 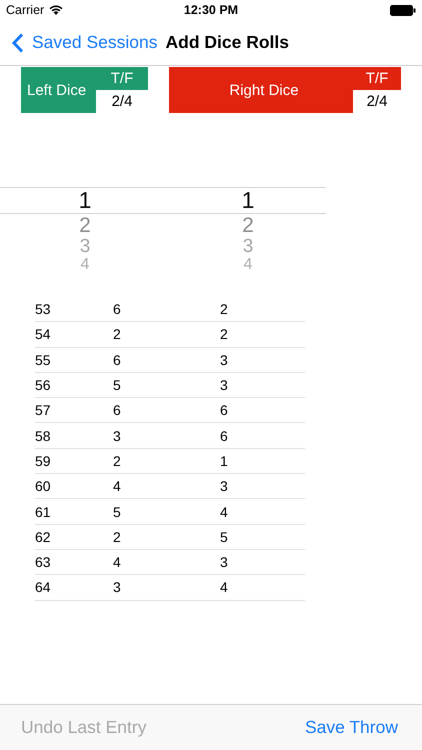 What do you see at coordinates (56, 10) in the screenshot?
I see `wifi-icon` at bounding box center [56, 10].